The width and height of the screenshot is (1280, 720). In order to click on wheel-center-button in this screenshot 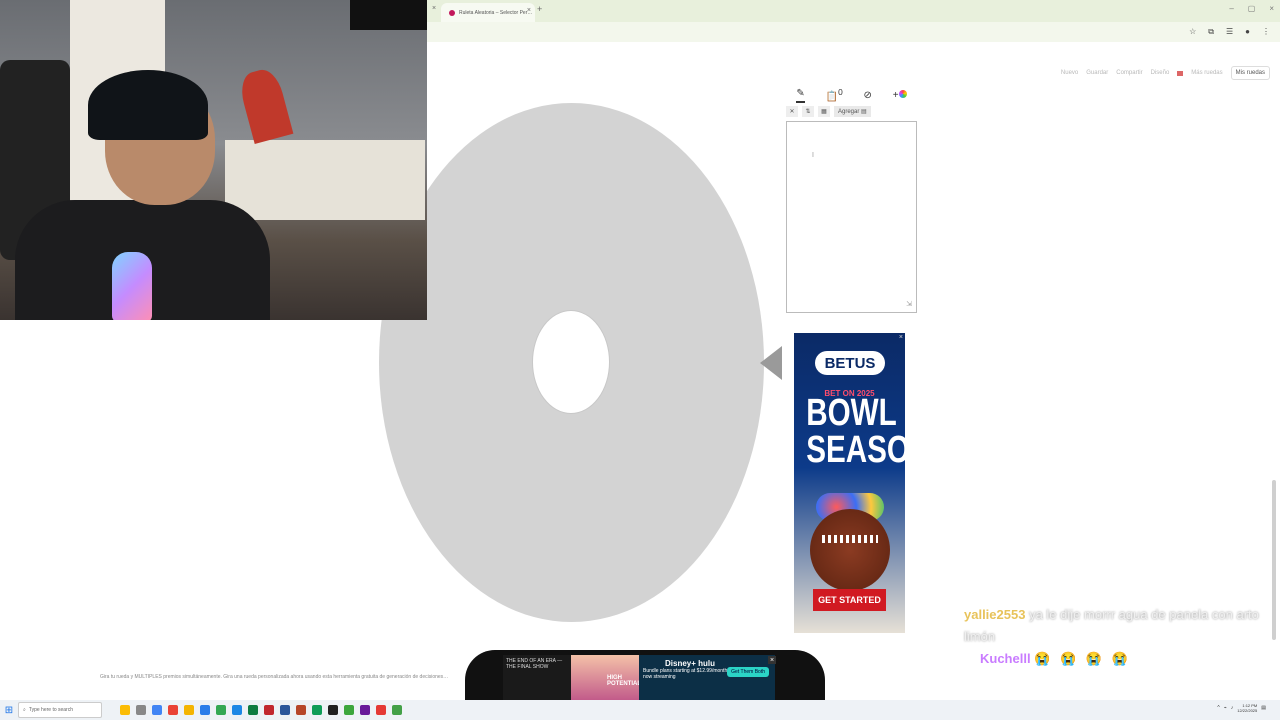, I will do `click(571, 362)`.